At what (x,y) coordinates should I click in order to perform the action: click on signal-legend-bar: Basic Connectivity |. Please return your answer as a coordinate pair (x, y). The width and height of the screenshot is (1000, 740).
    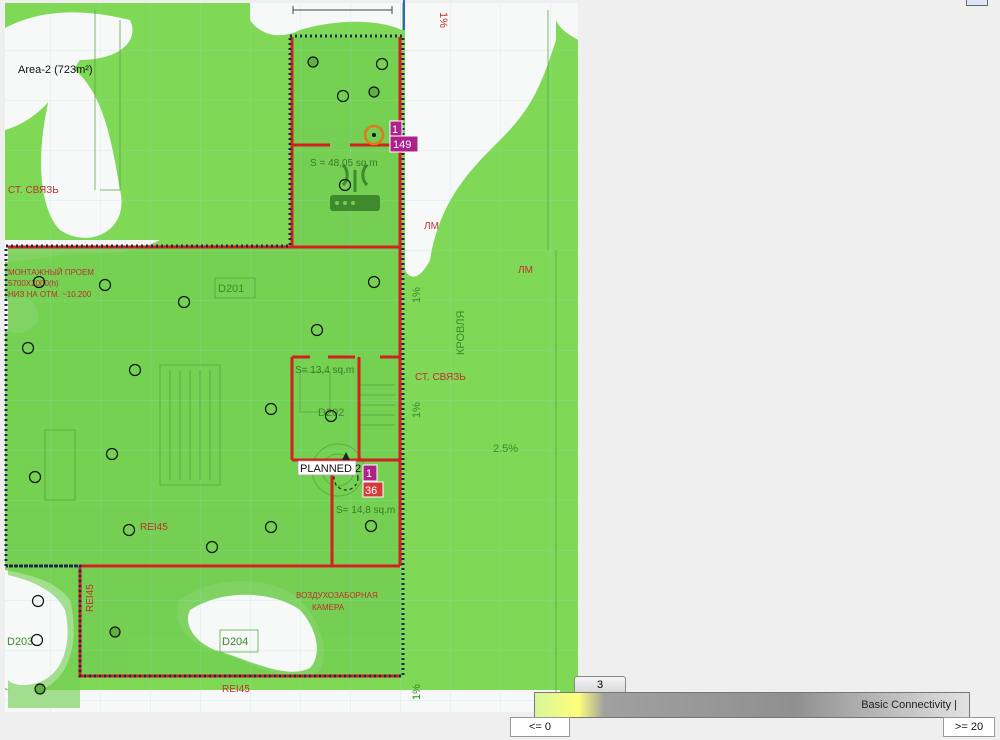
    Looking at the image, I should click on (752, 705).